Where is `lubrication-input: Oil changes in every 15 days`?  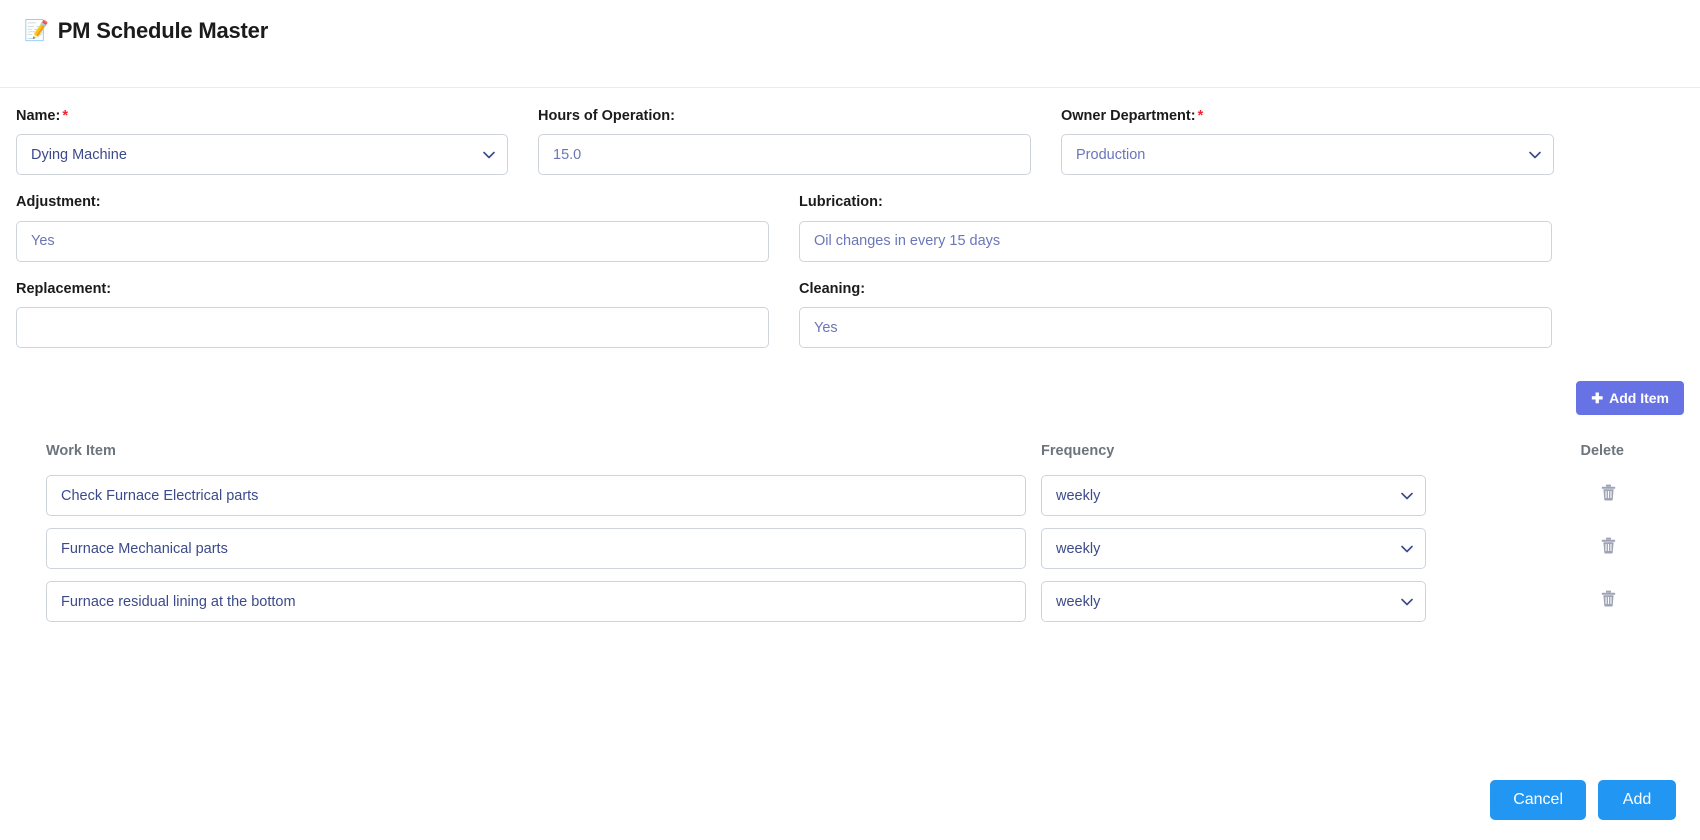 lubrication-input: Oil changes in every 15 days is located at coordinates (1175, 241).